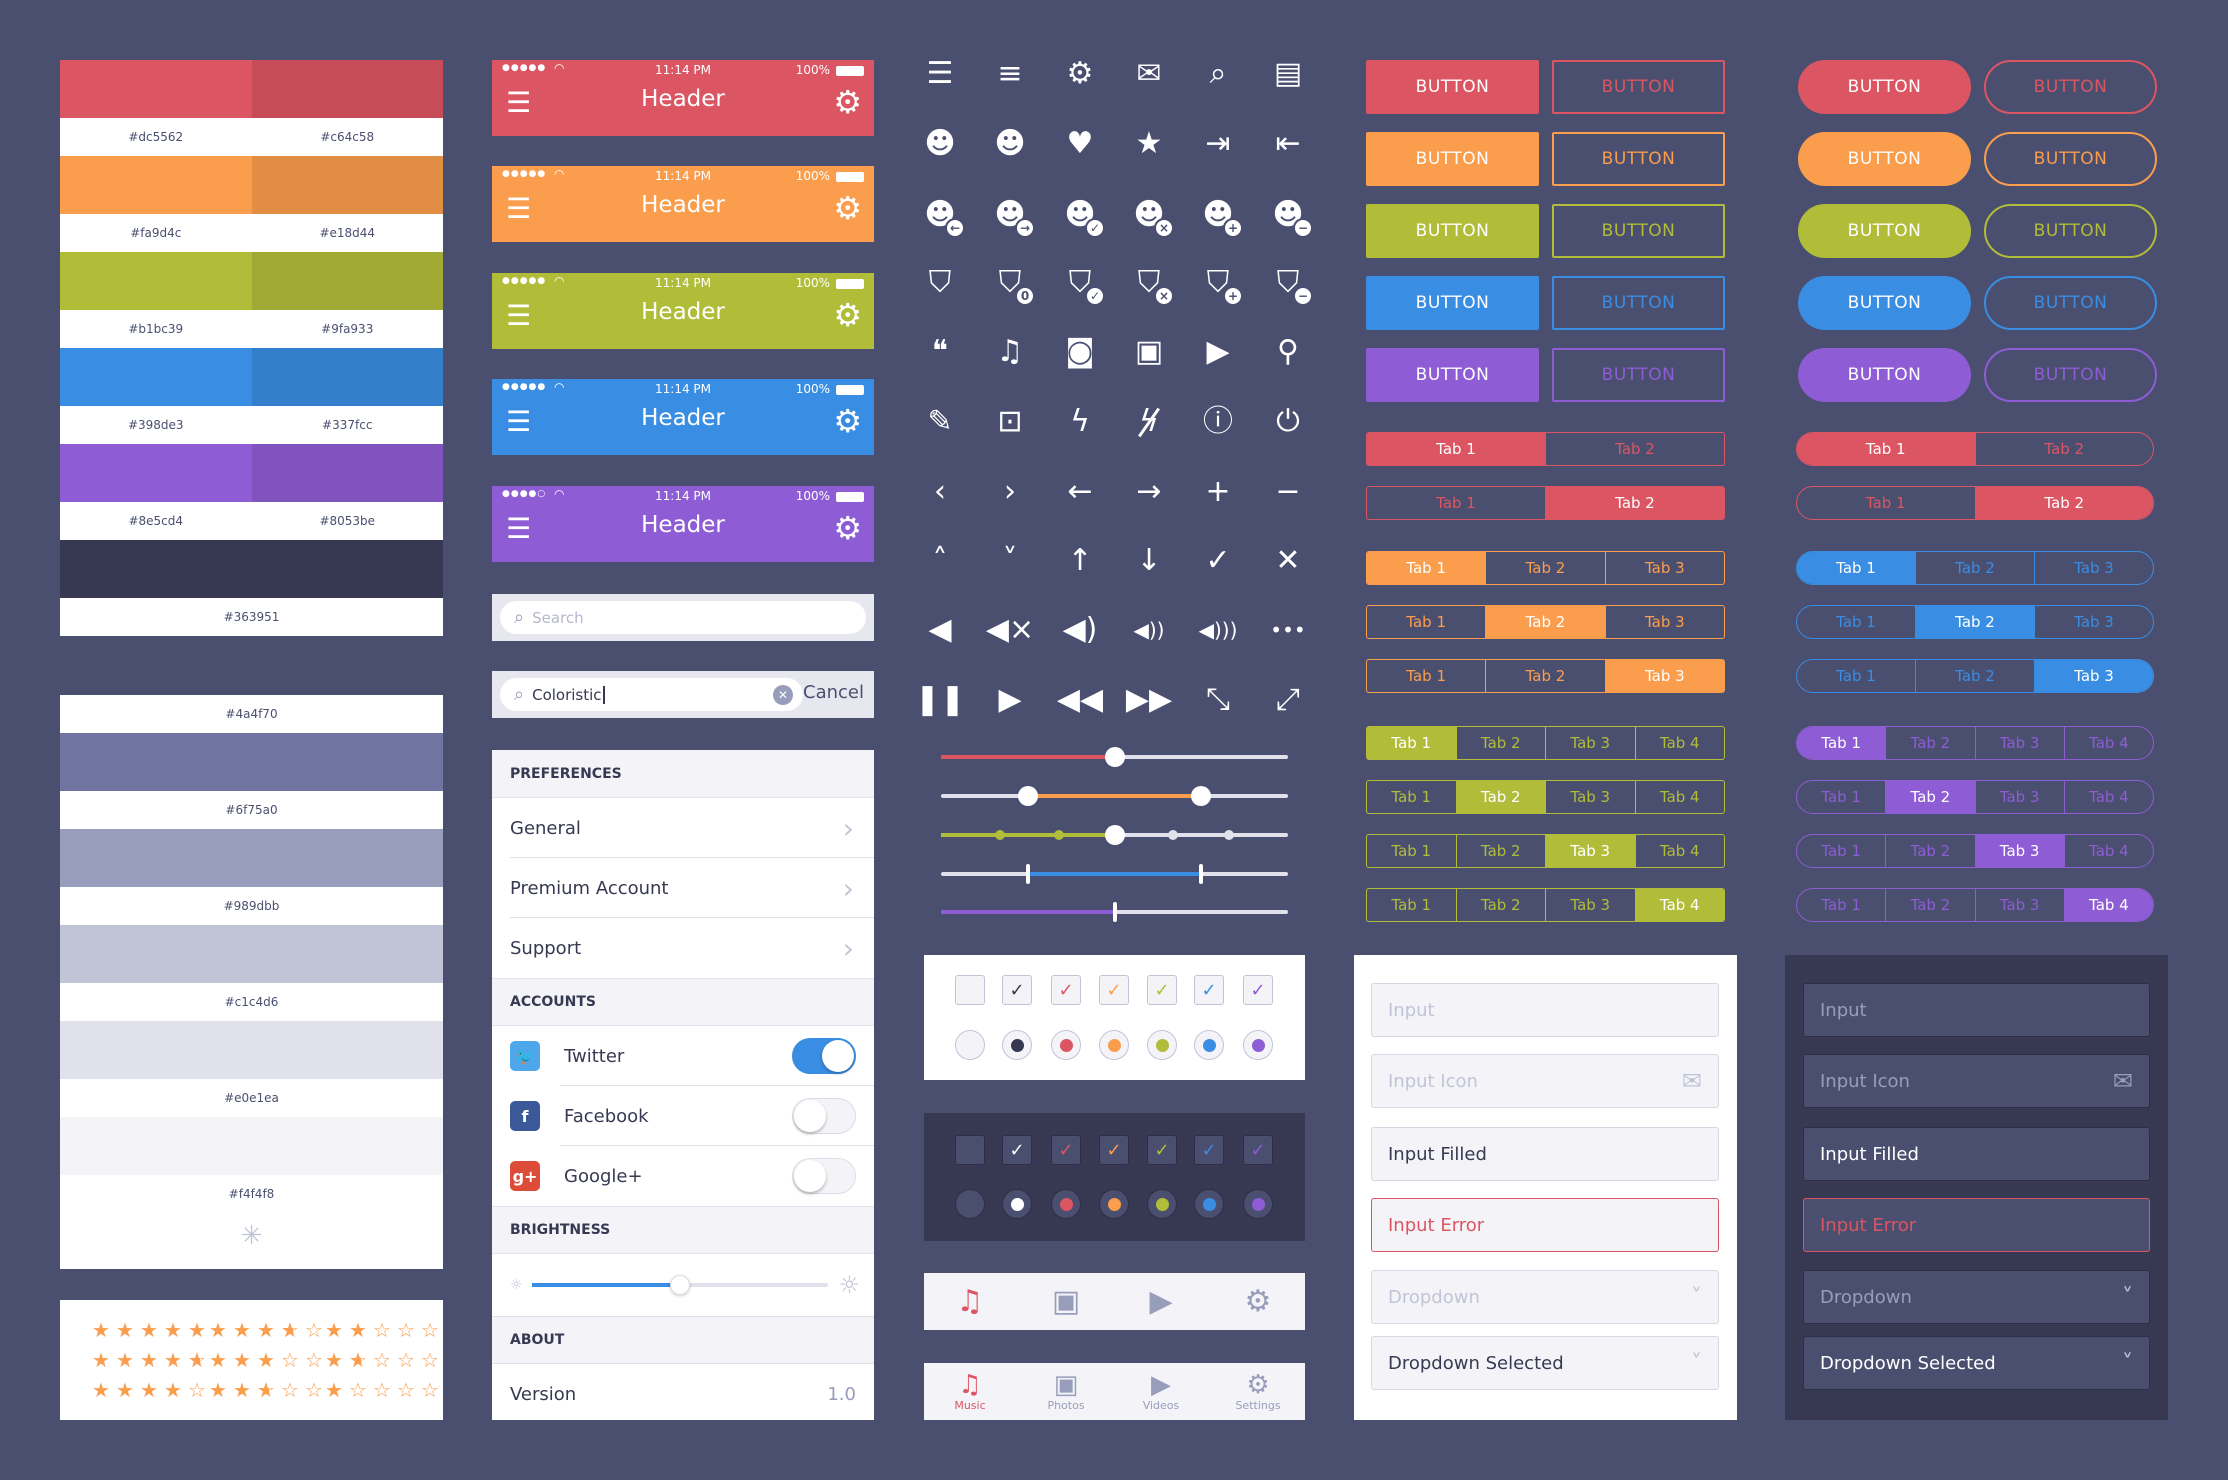 The width and height of the screenshot is (2228, 1480). I want to click on text-input: Input Icon ✉, so click(1545, 1081).